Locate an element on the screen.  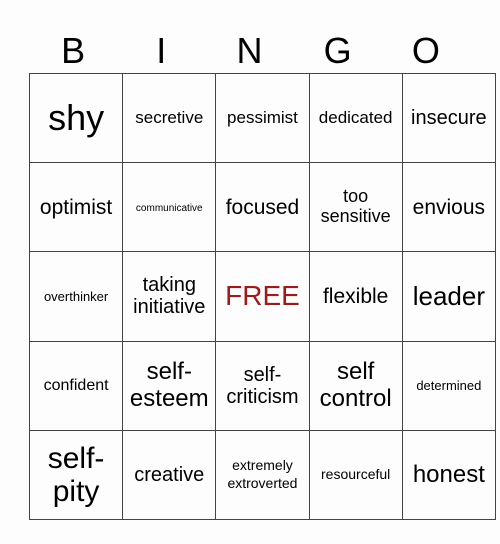
bingo-cell: self control is located at coordinates (355, 385).